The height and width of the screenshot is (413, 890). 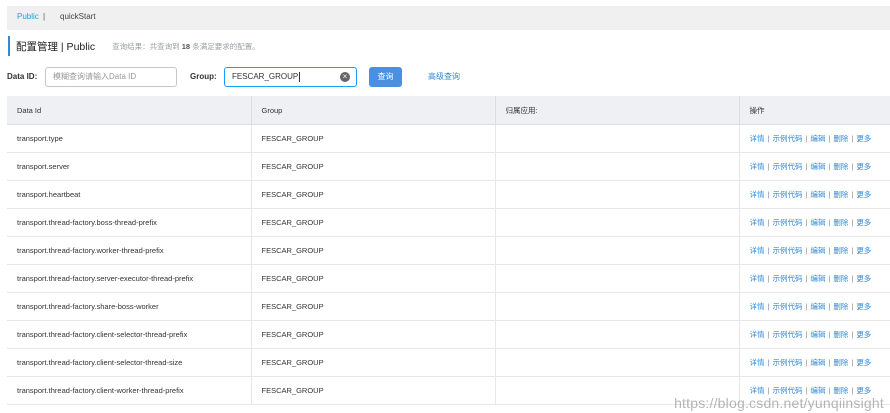 What do you see at coordinates (78, 17) in the screenshot?
I see `namespace-quickstart-tab: quickStart` at bounding box center [78, 17].